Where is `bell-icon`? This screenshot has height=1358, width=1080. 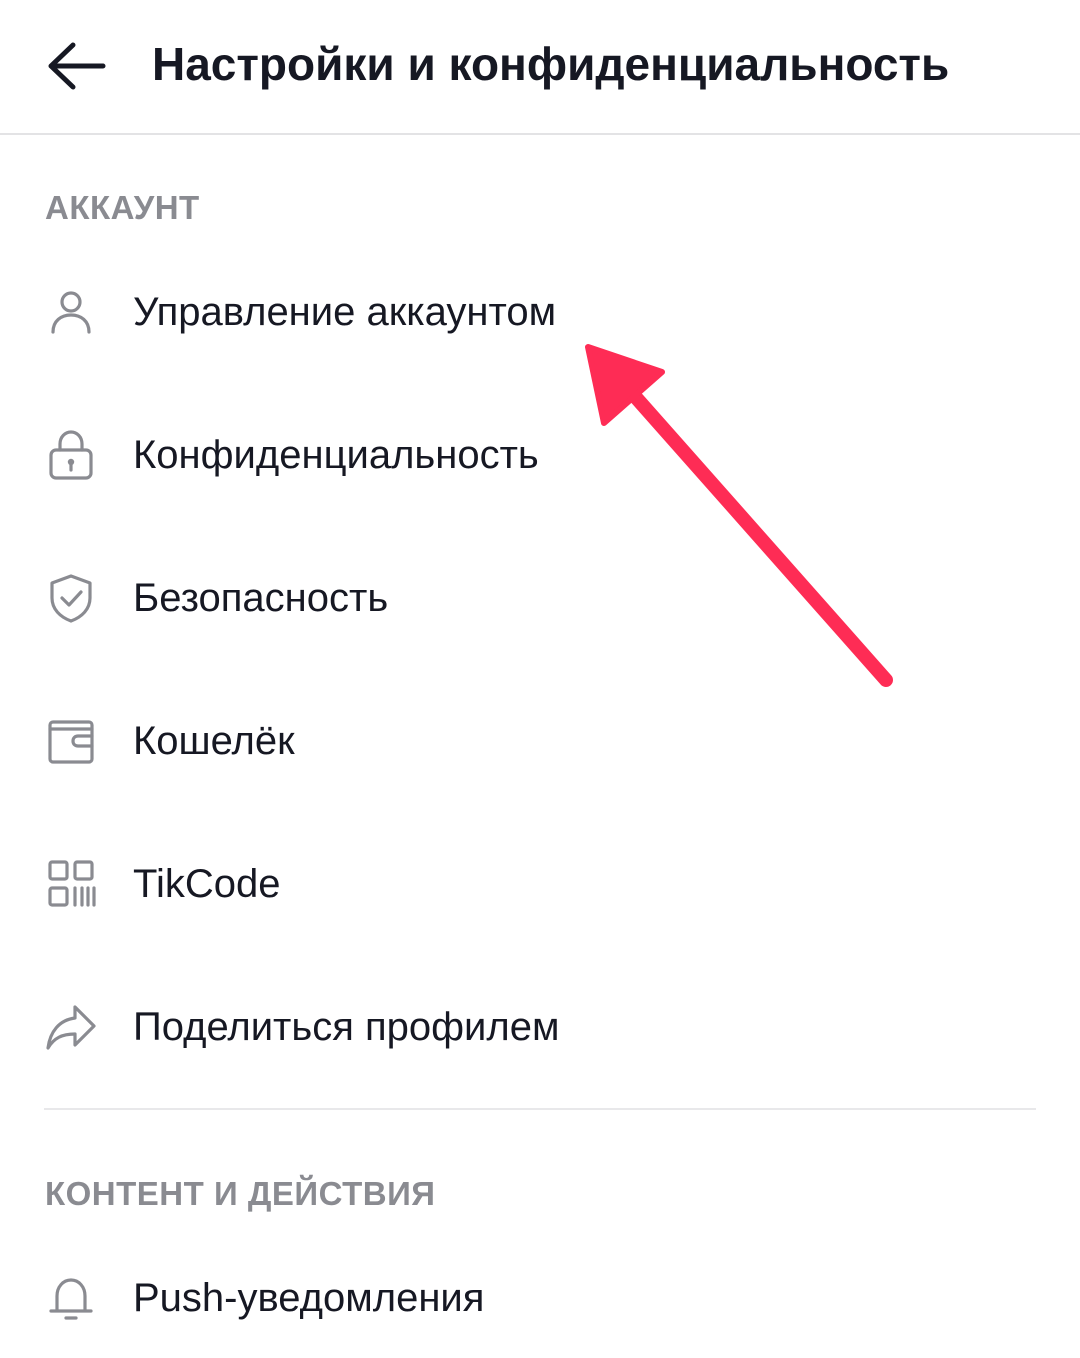
bell-icon is located at coordinates (71, 1298).